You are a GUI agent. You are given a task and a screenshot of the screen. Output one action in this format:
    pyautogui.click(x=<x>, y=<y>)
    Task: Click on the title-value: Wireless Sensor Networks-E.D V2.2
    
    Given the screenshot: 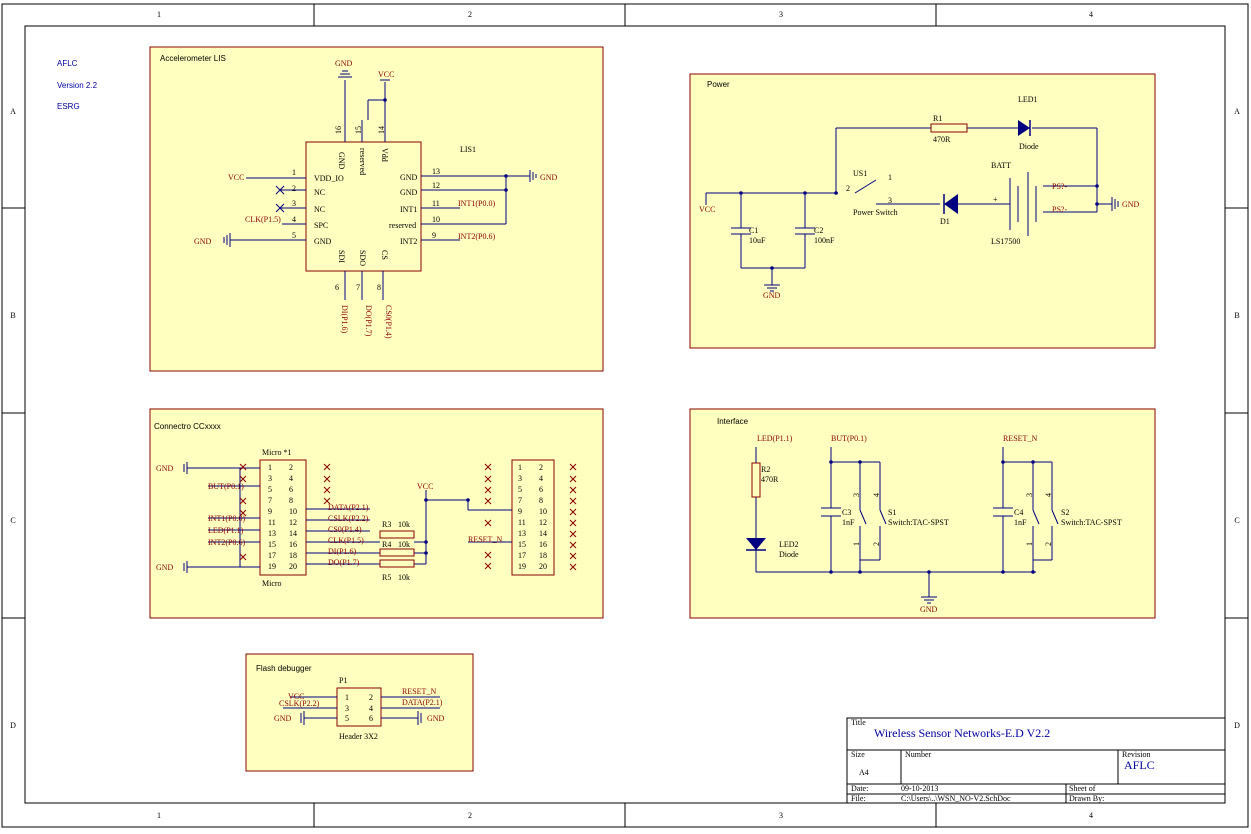 What is the action you would take?
    pyautogui.click(x=962, y=733)
    